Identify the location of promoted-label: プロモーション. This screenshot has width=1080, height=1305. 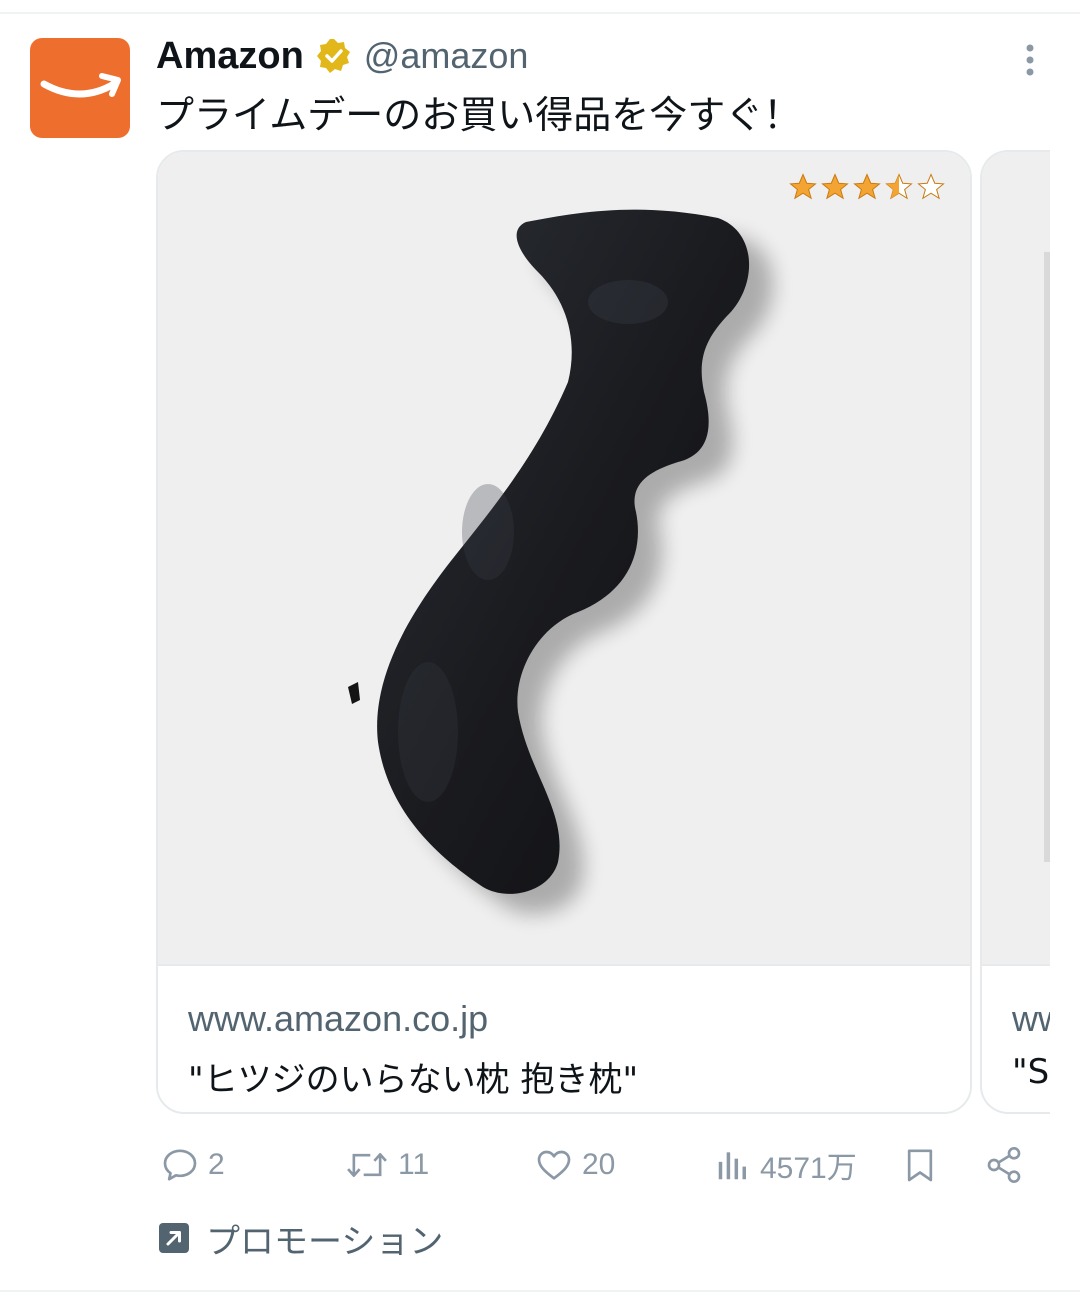
(301, 1239).